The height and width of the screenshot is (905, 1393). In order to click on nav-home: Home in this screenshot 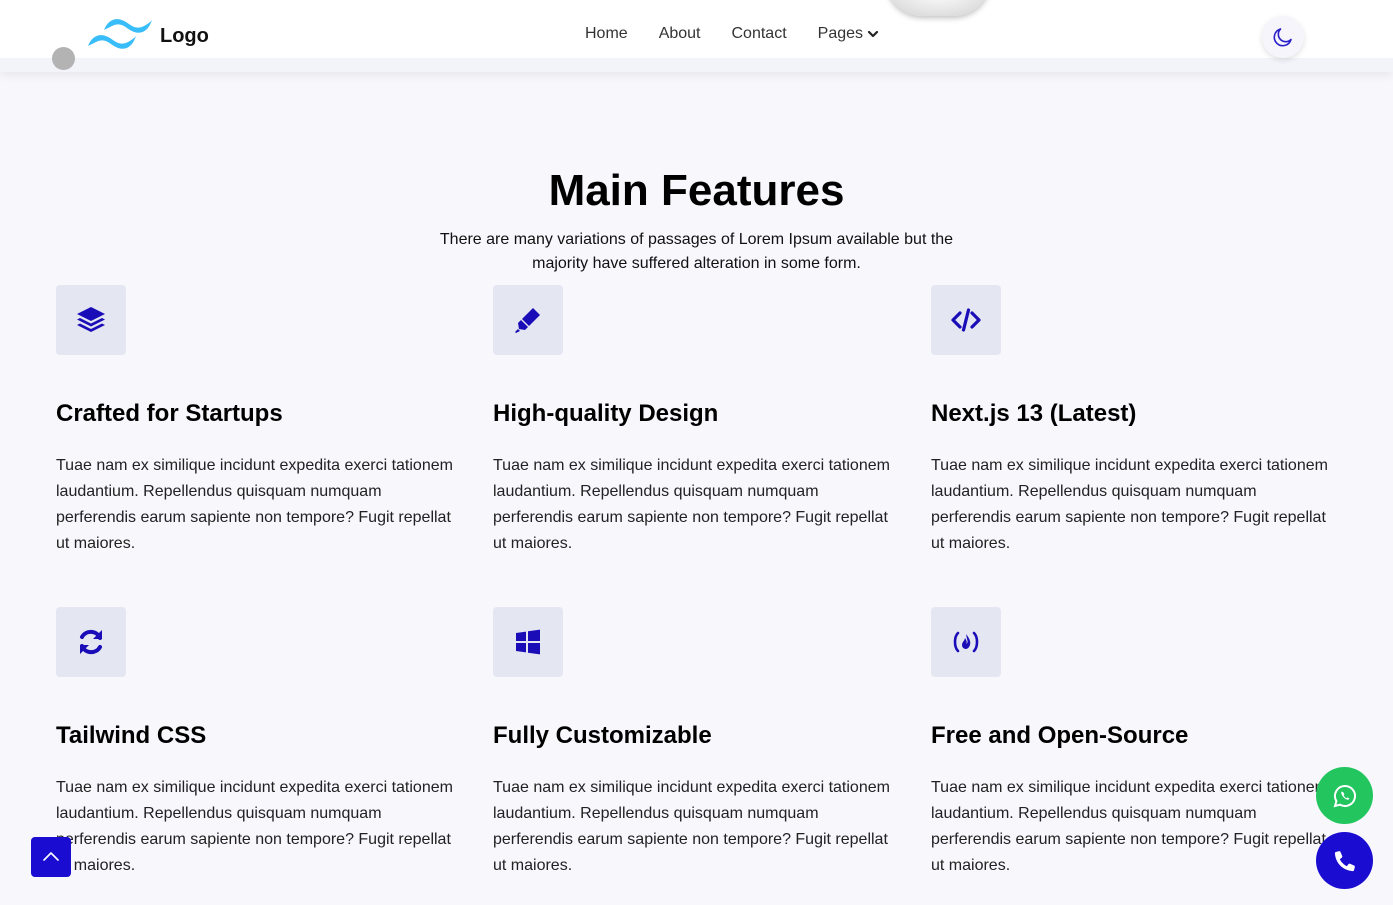, I will do `click(606, 34)`.